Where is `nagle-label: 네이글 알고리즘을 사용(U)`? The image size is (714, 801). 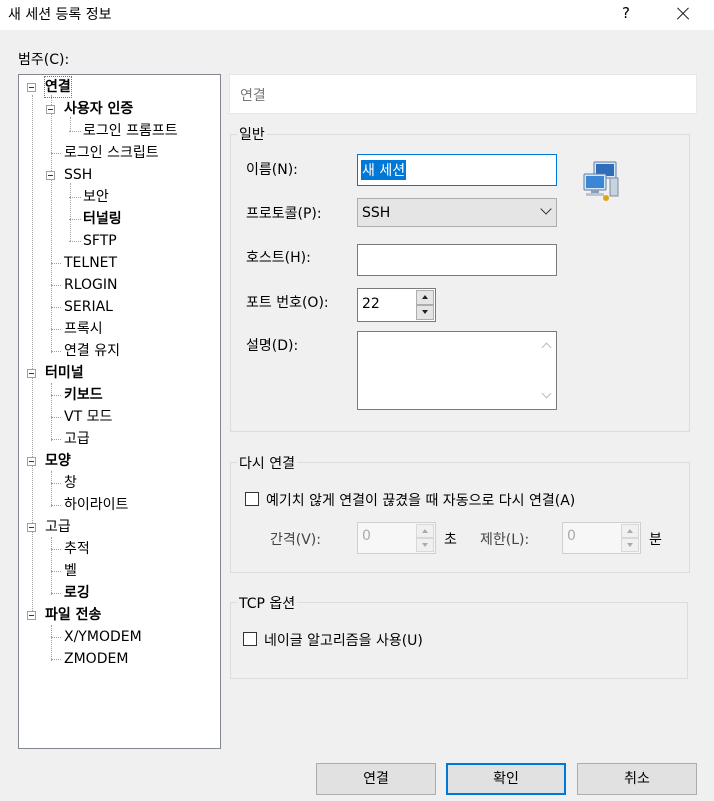 nagle-label: 네이글 알고리즘을 사용(U) is located at coordinates (343, 640).